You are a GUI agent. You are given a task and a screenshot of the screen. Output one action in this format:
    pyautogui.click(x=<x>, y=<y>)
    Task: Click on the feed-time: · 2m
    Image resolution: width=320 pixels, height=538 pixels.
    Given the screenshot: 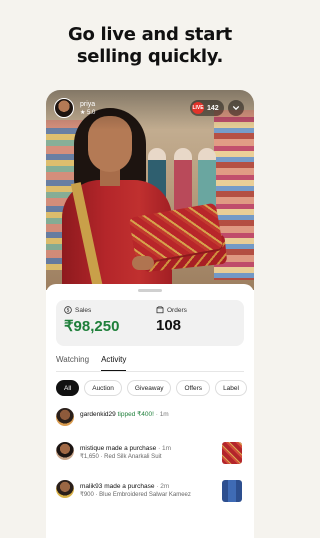 What is the action you would take?
    pyautogui.click(x=163, y=486)
    